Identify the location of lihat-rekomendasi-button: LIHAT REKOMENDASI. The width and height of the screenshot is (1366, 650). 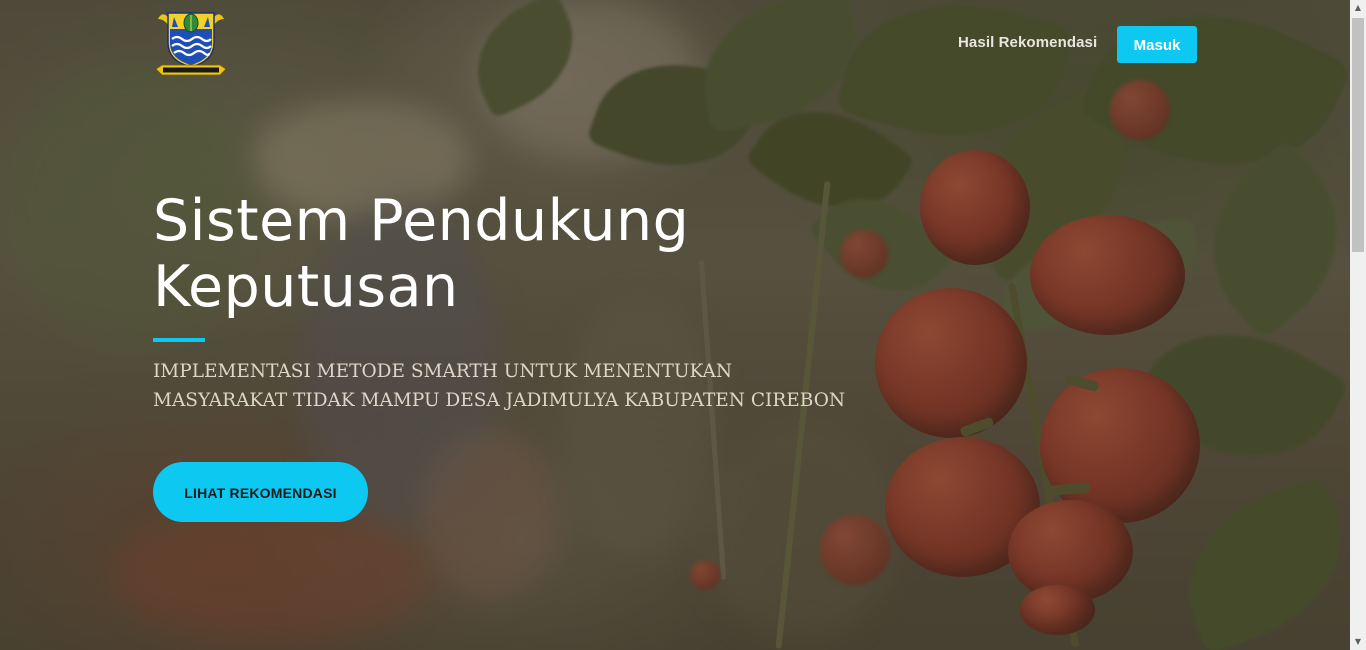
(260, 492).